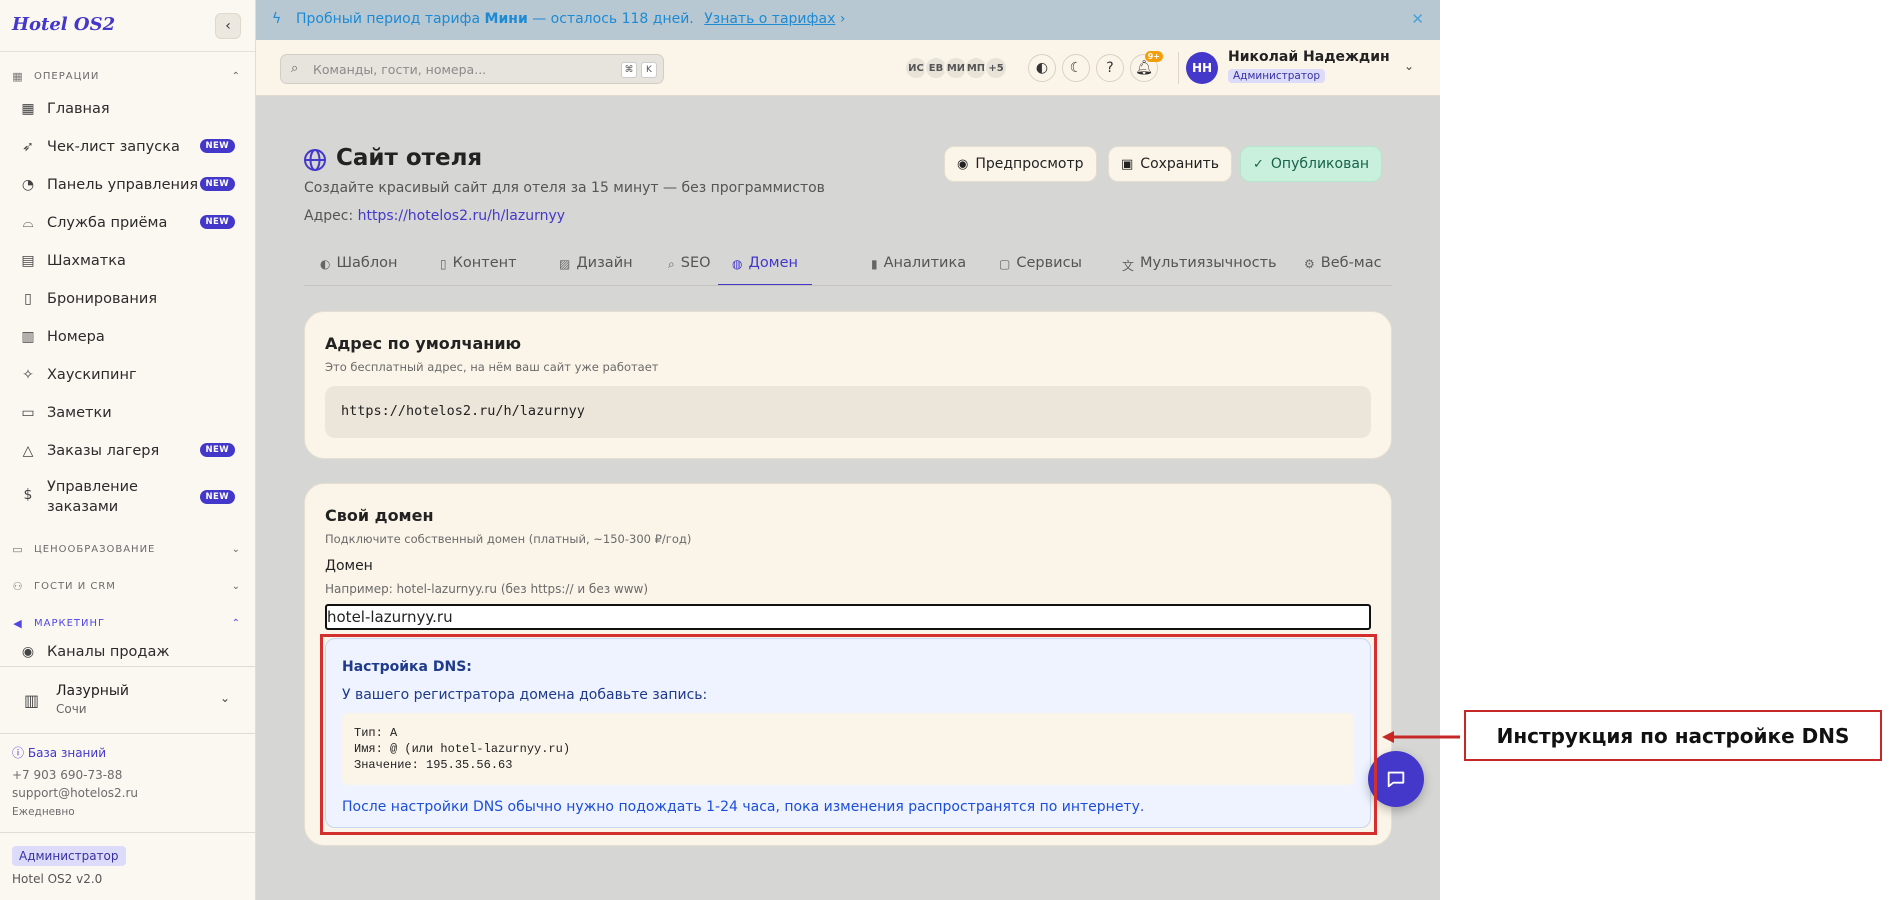  I want to click on hotel-selector: ▥ Лазурный Сочи ⌄, so click(128, 700).